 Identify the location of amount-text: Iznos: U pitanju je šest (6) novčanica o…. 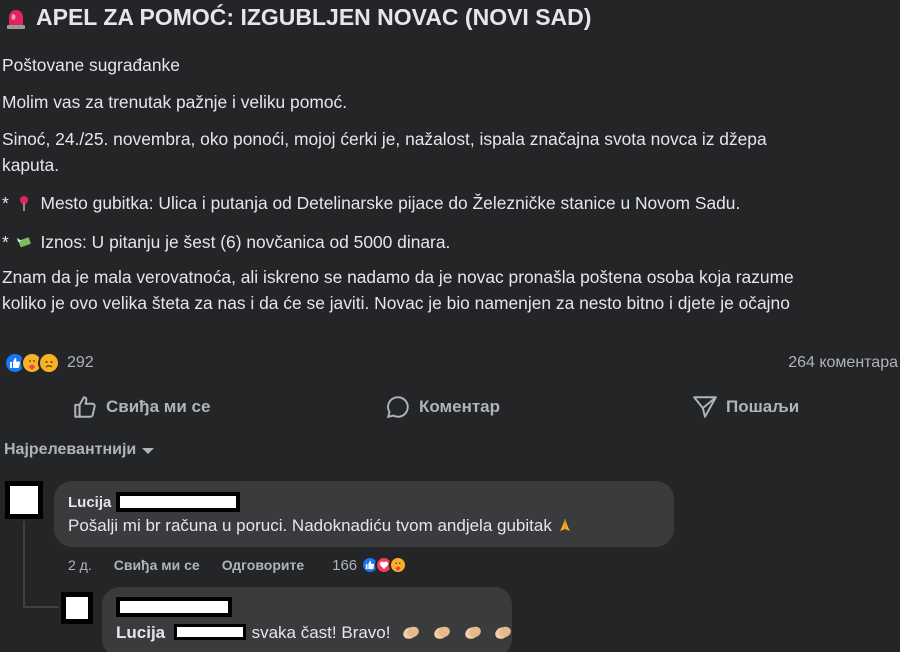
(245, 242).